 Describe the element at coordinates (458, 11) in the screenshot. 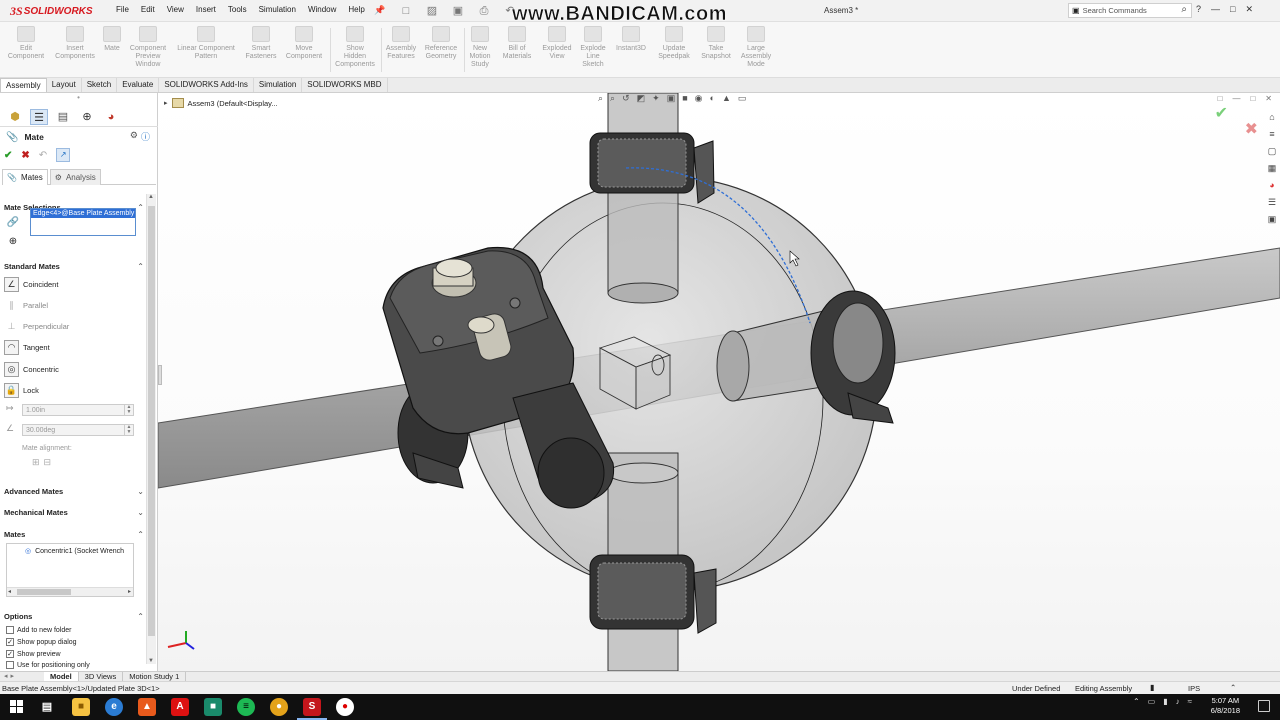

I see `save-icon: ▣` at that location.